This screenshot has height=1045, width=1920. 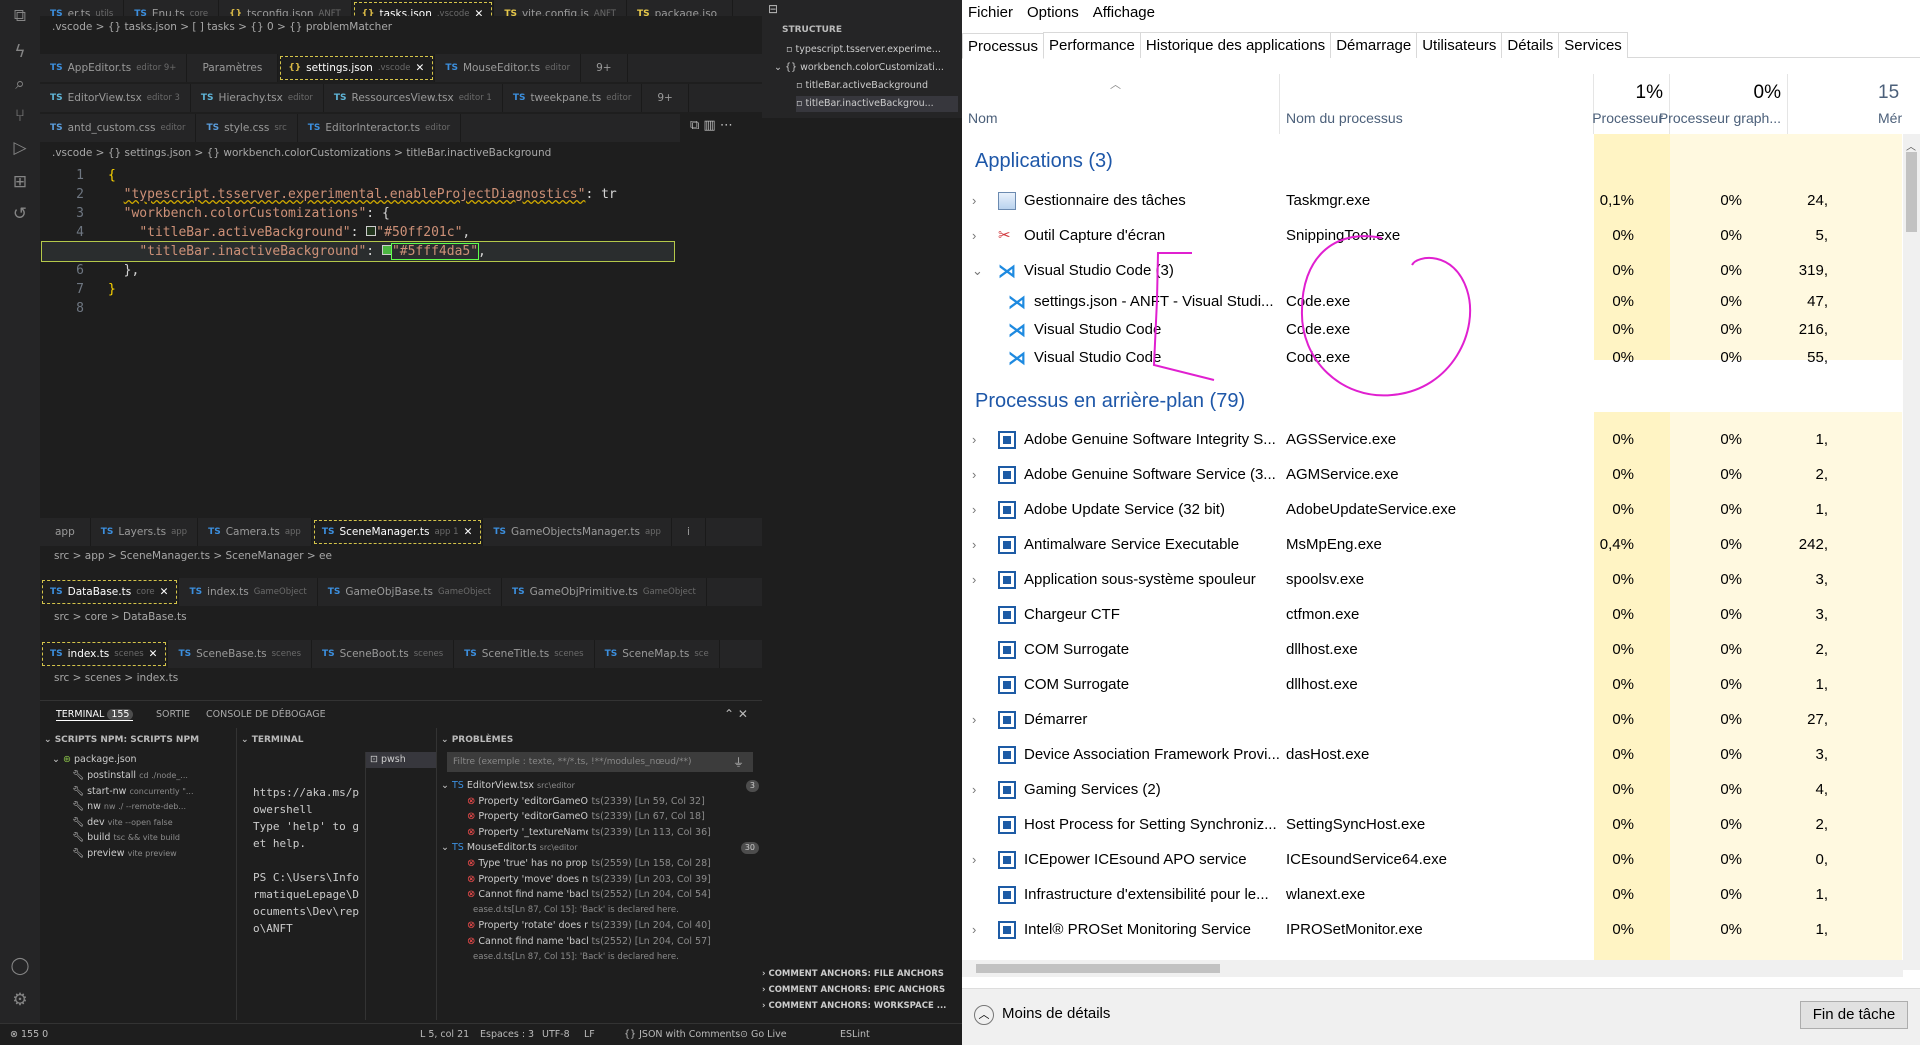 I want to click on tab-output: SORTIE, so click(x=173, y=714).